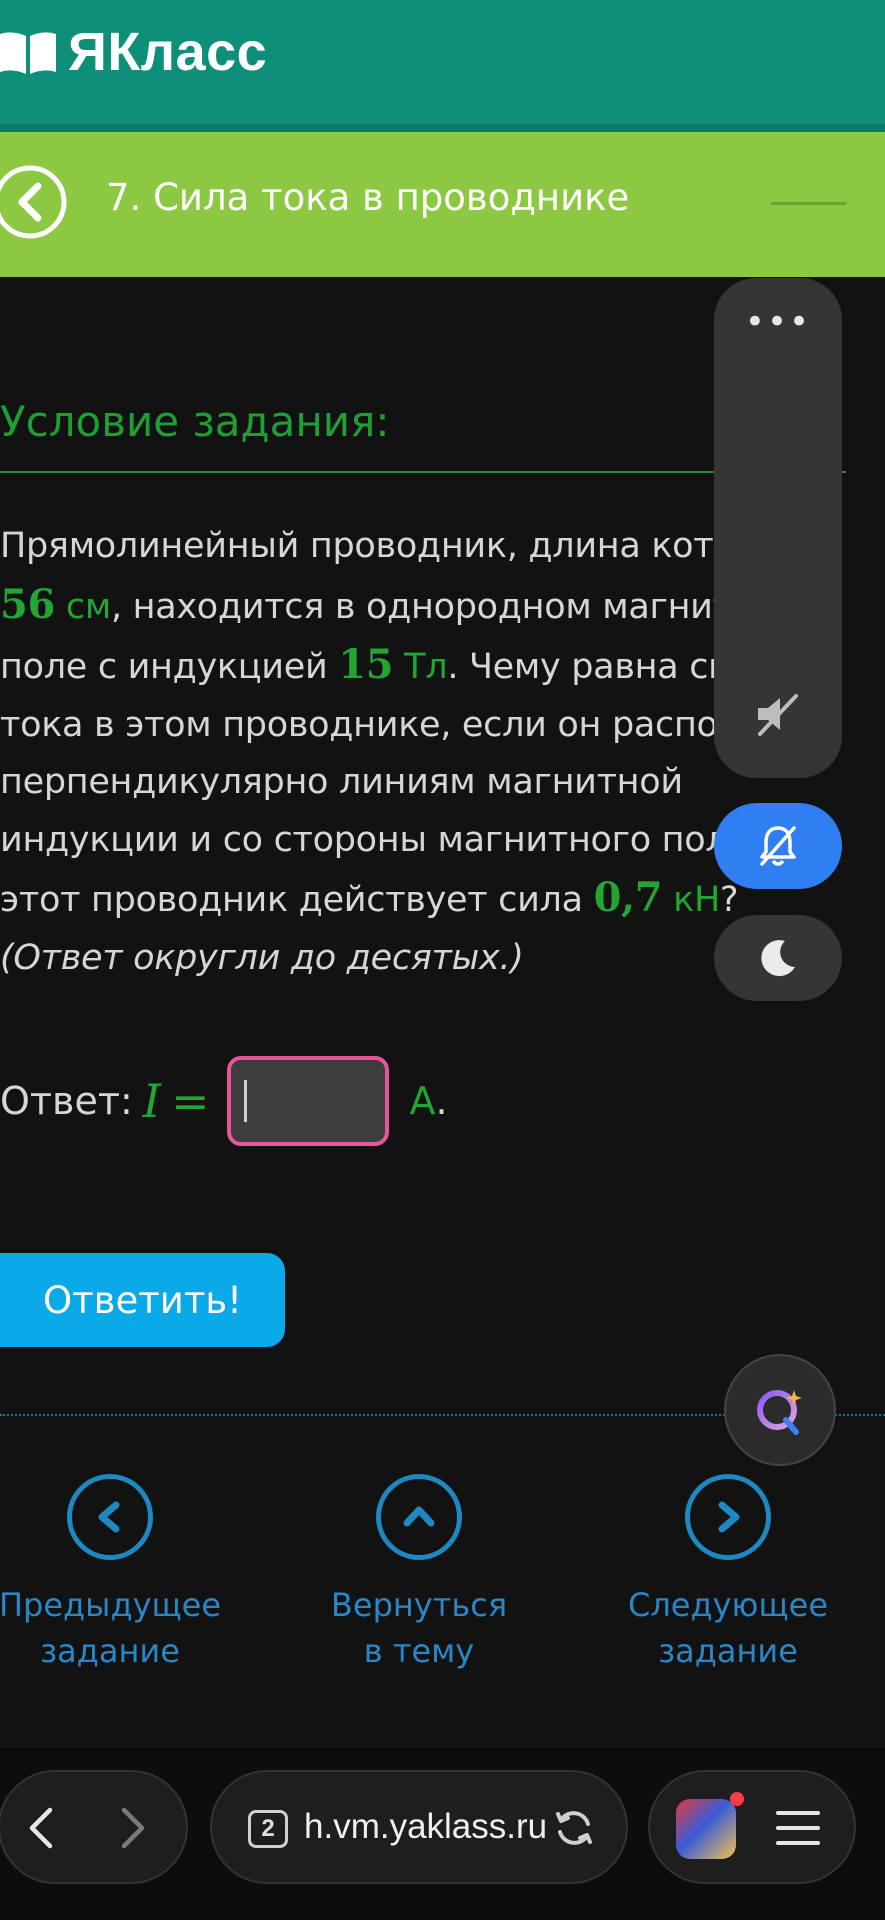 The image size is (885, 1920). I want to click on history-nav-group, so click(94, 1827).